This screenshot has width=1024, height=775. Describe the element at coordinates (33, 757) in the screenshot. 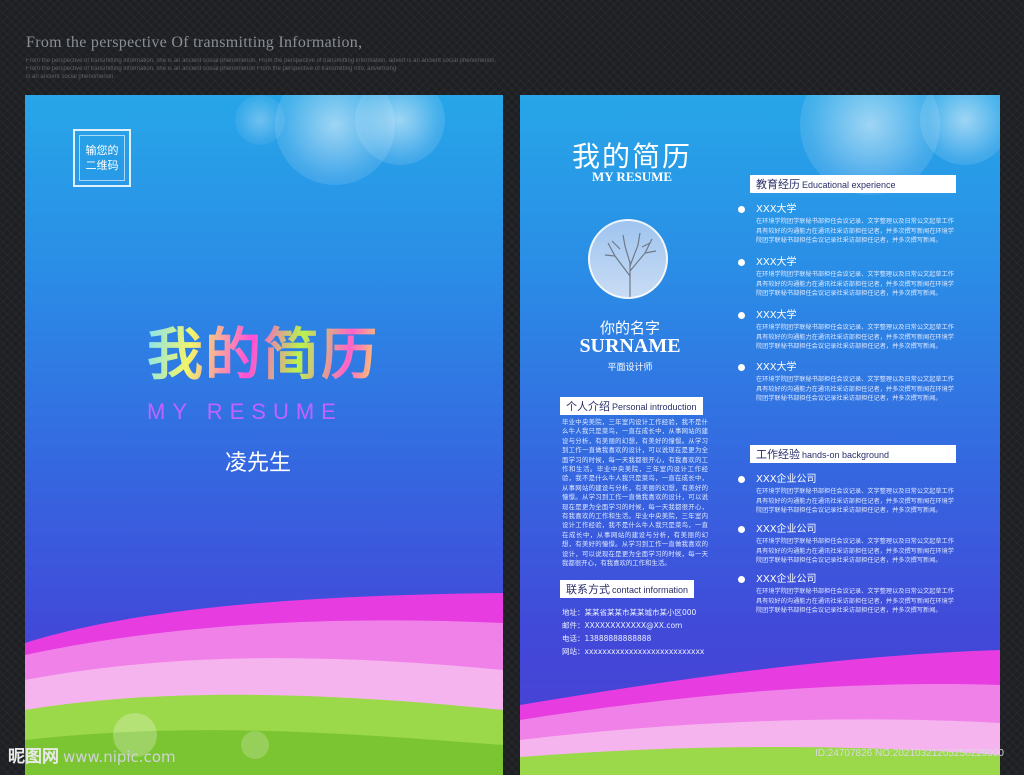

I see `watermark-logo-text: 昵图网` at that location.